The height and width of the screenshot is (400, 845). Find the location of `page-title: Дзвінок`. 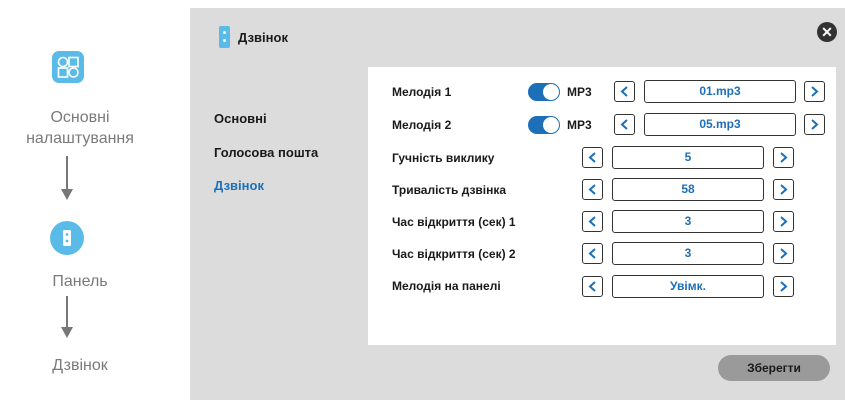

page-title: Дзвінок is located at coordinates (263, 37).